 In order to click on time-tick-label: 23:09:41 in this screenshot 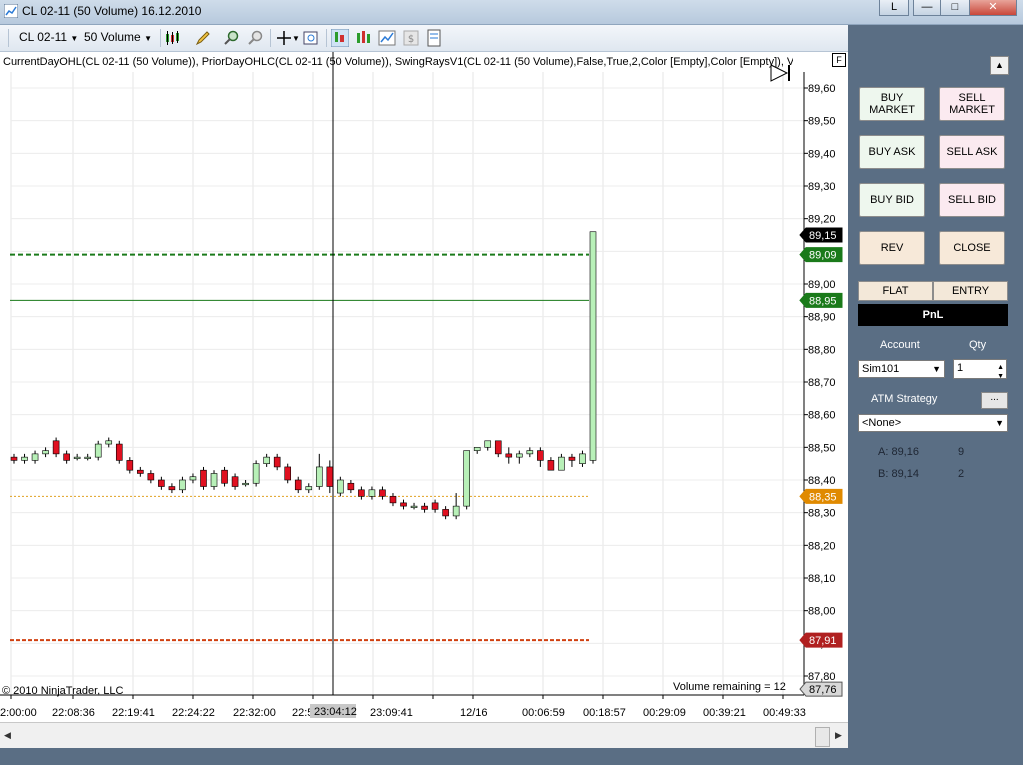, I will do `click(391, 713)`.